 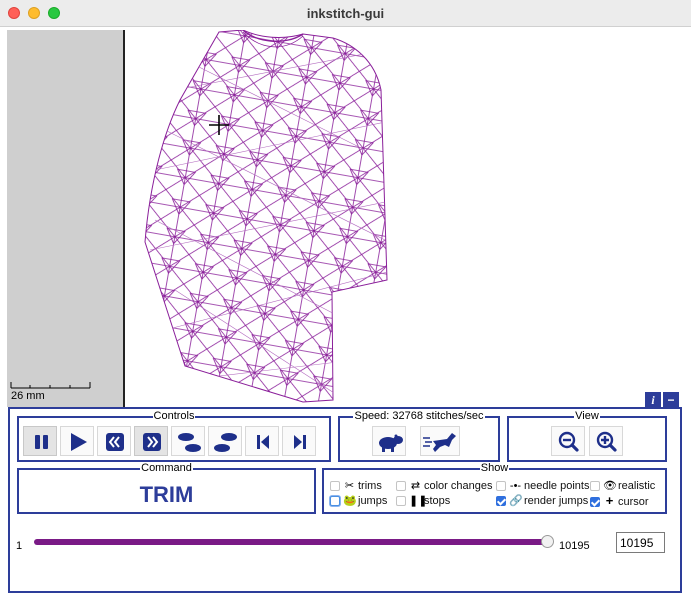 I want to click on swap-arrows-icon: ⇄, so click(x=415, y=486).